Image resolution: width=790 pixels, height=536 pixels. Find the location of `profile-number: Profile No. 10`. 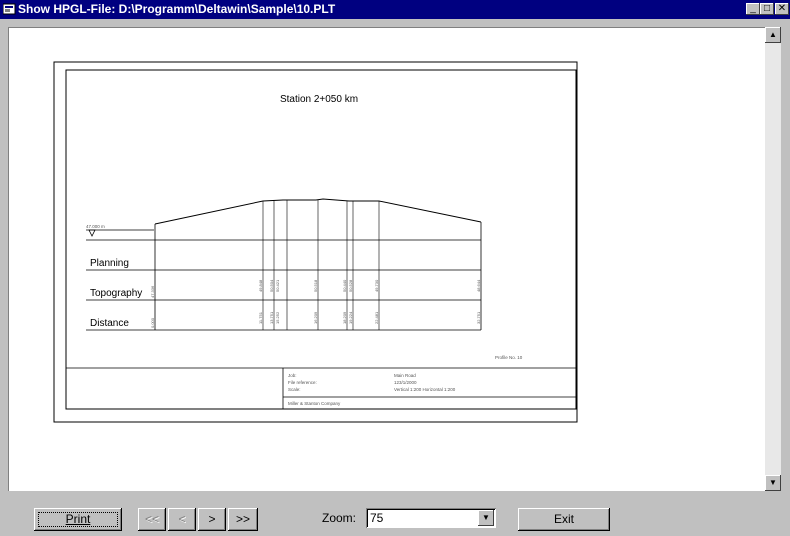

profile-number: Profile No. 10 is located at coordinates (509, 357).